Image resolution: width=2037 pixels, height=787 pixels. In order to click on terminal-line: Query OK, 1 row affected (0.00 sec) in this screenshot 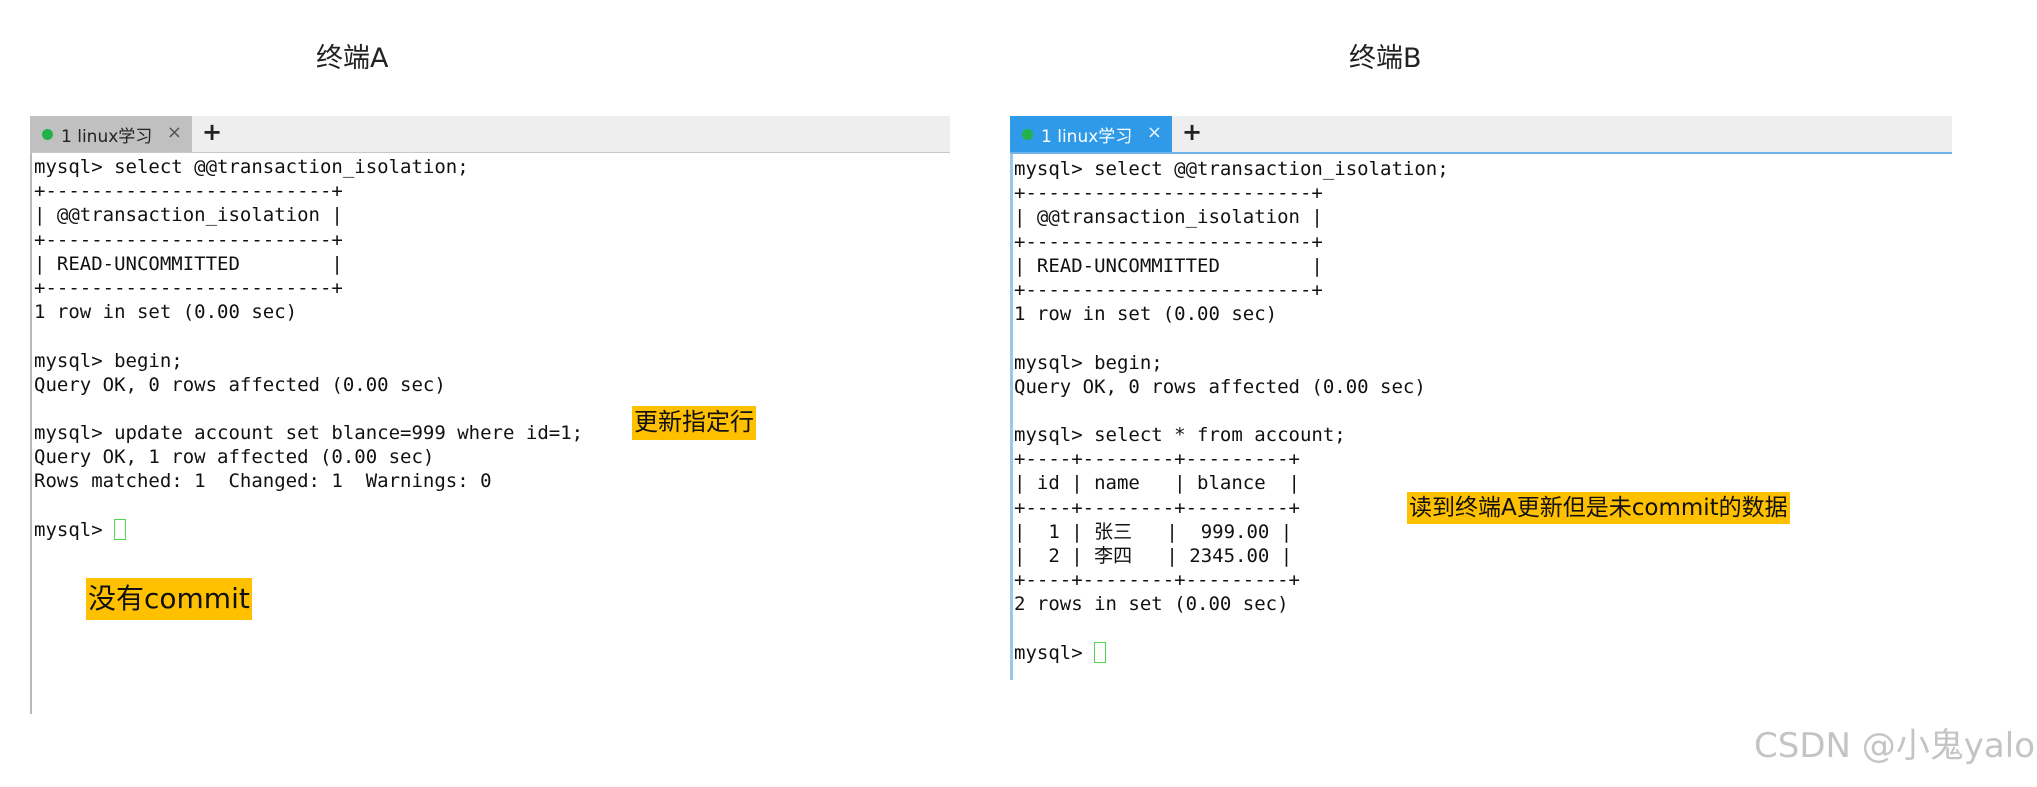, I will do `click(234, 457)`.